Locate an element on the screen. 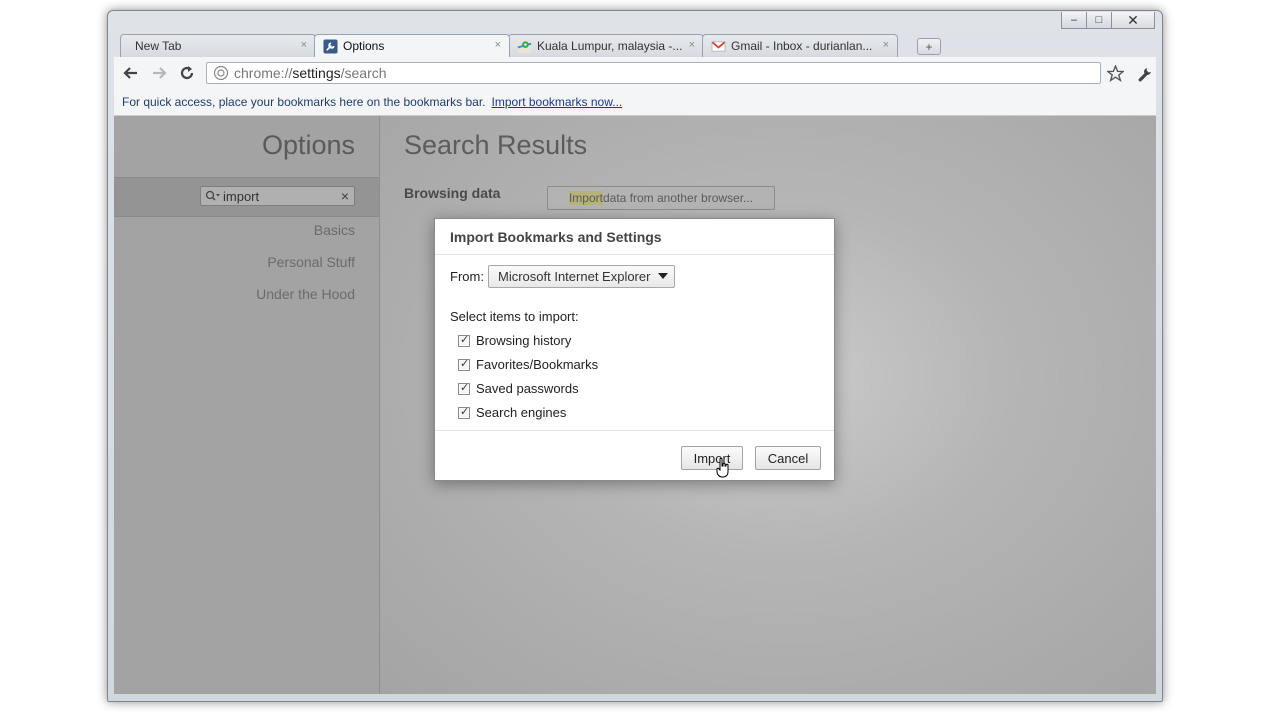 This screenshot has height=720, width=1280. select-items-label: Select items to import: is located at coordinates (514, 316).